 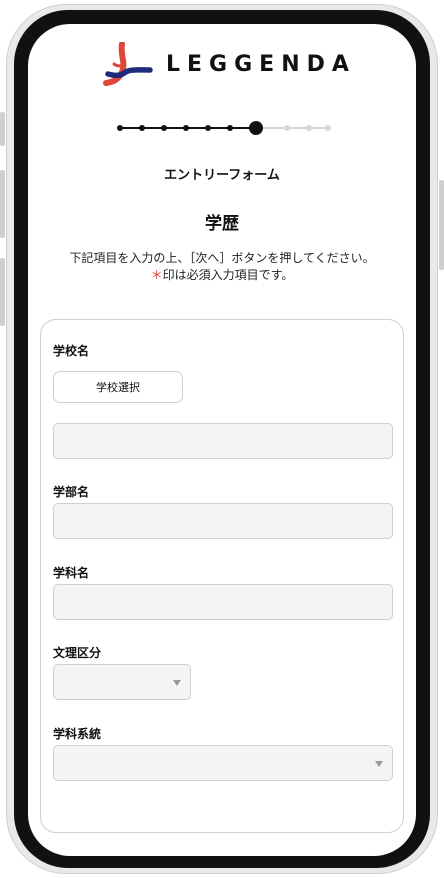 I want to click on school-name-field, so click(x=223, y=441).